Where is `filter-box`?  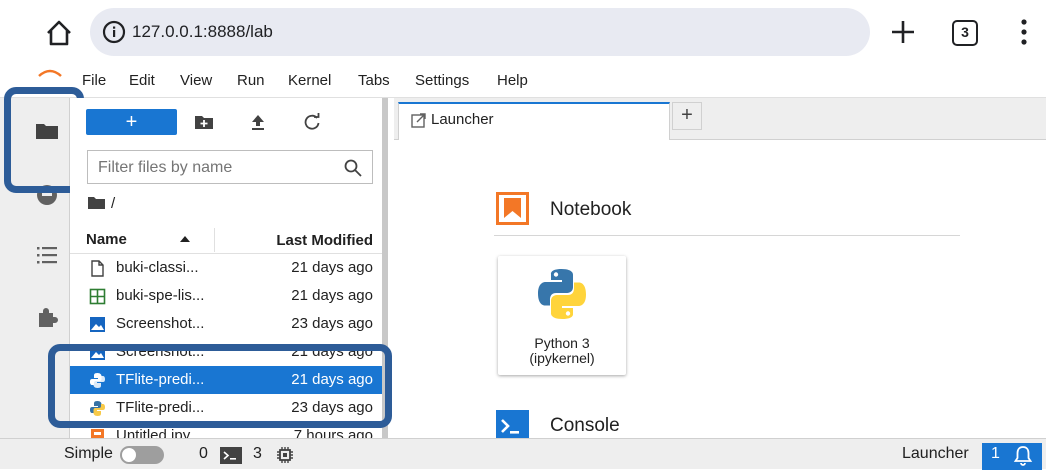 filter-box is located at coordinates (230, 167).